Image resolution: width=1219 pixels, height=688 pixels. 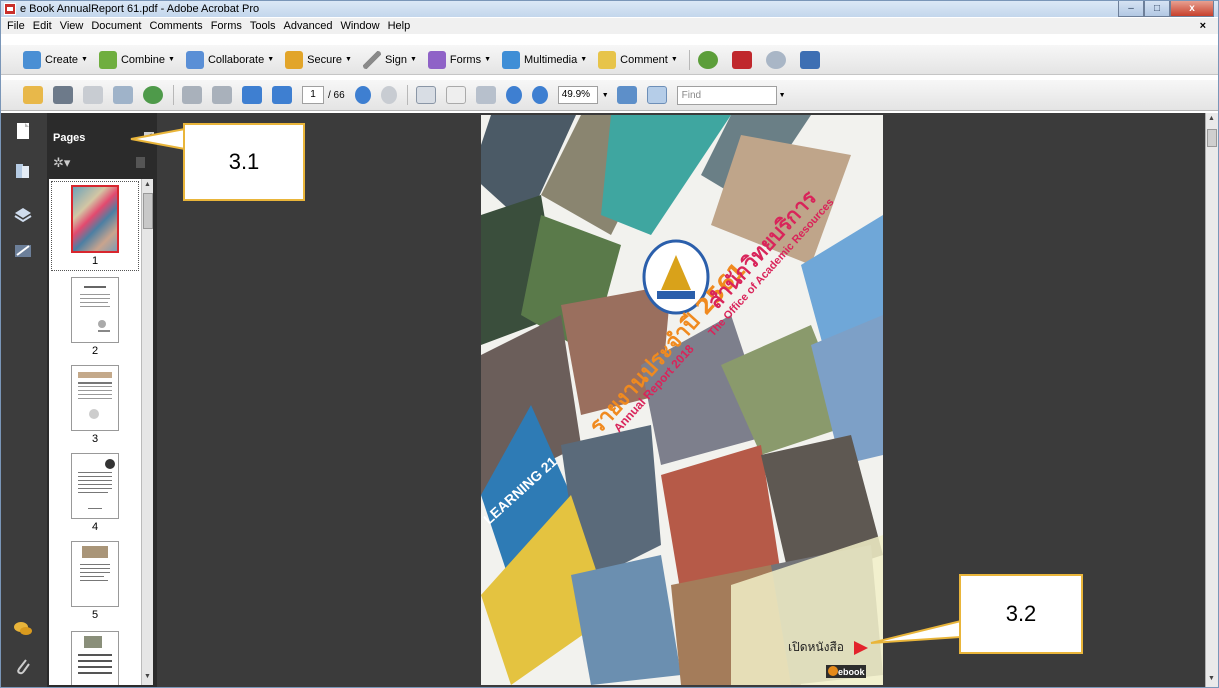 I want to click on create-button: Create ▼, so click(x=55, y=59).